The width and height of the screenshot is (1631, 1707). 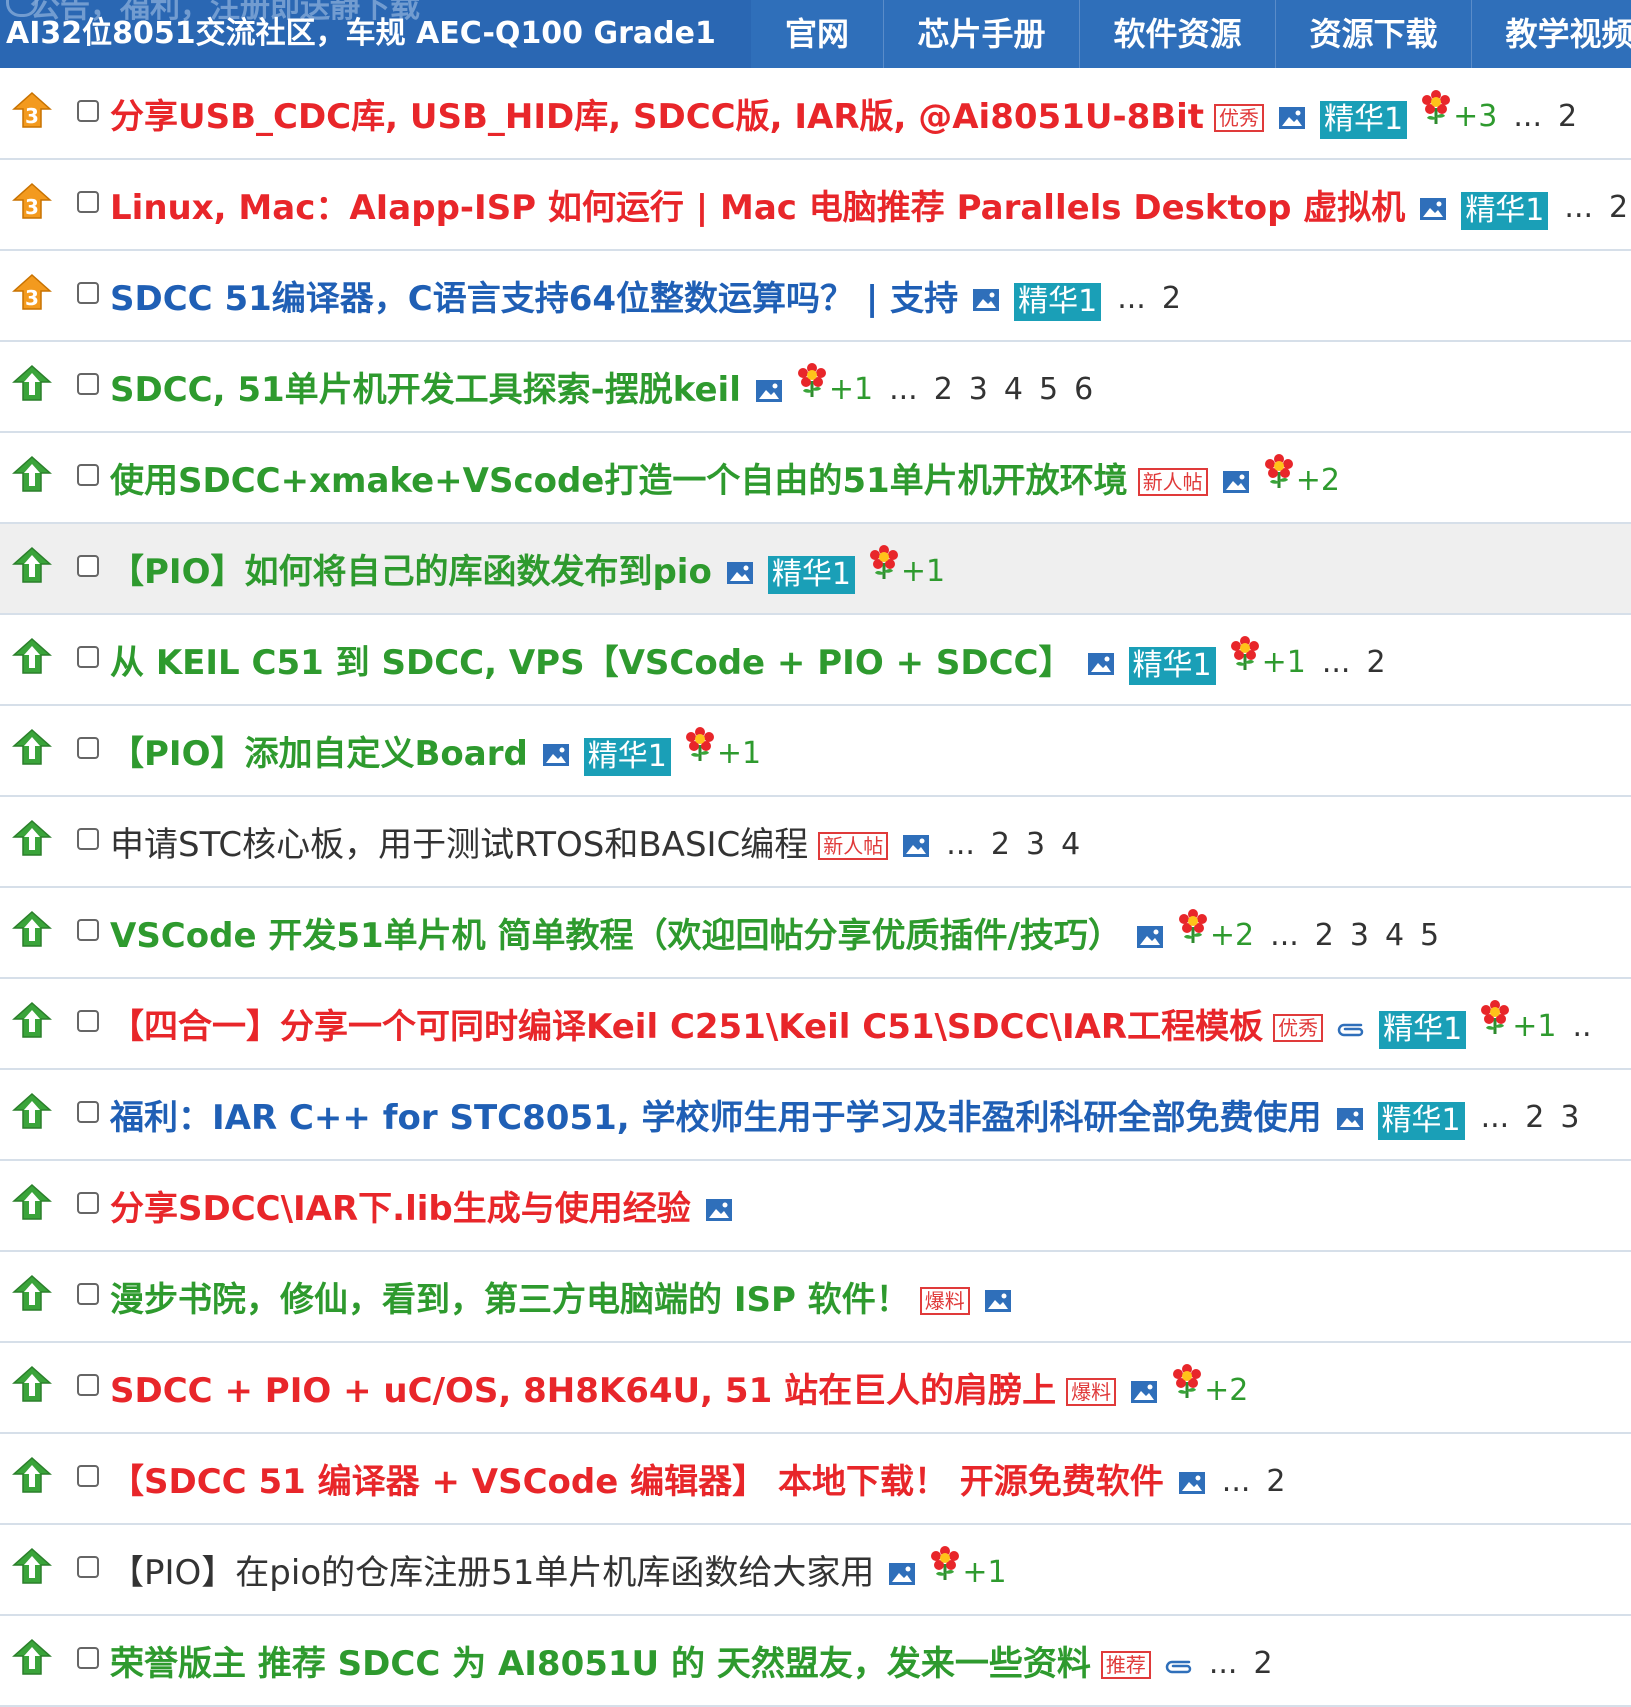 I want to click on pin-3-icon: 3, so click(x=32, y=111).